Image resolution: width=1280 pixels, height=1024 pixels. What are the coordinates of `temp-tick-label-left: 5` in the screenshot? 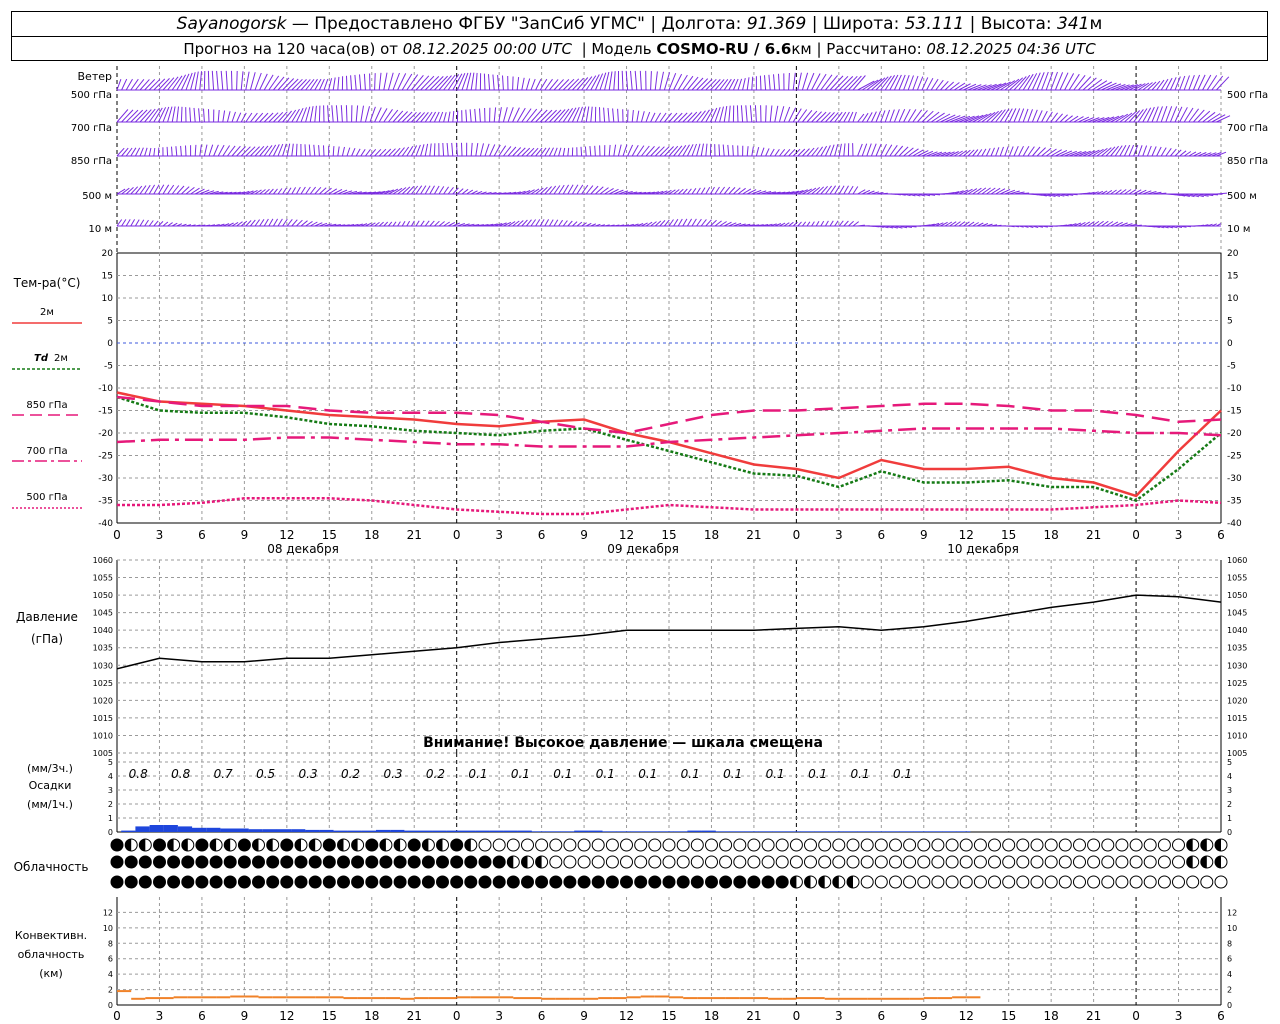 It's located at (110, 322).